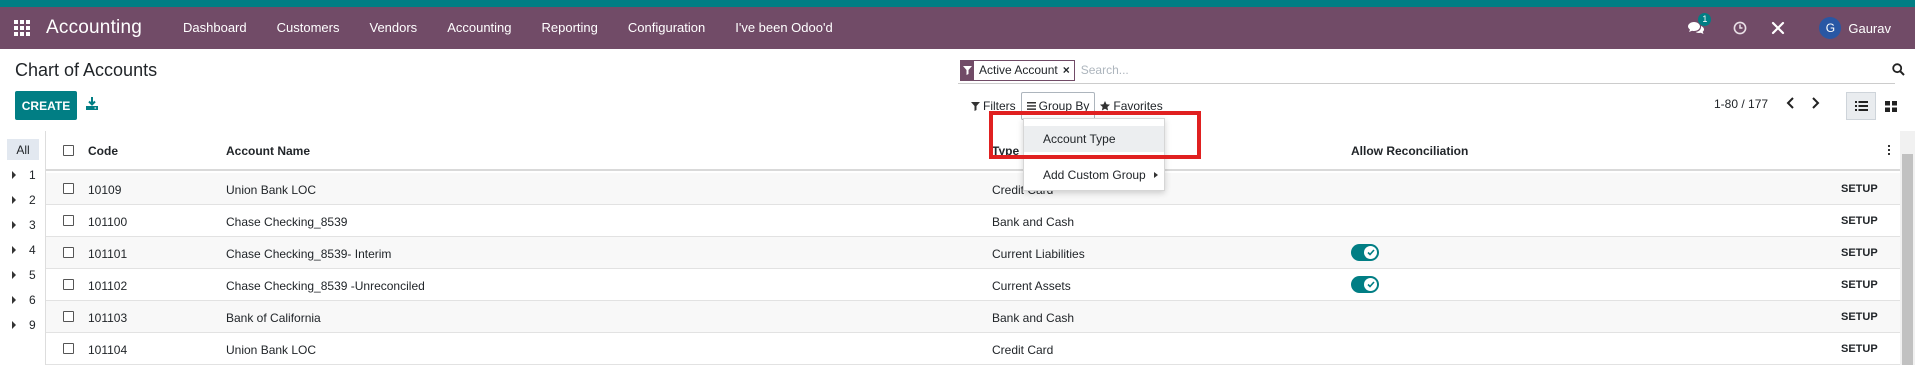 Image resolution: width=1915 pixels, height=365 pixels. What do you see at coordinates (1861, 106) in the screenshot?
I see `list-view-icon` at bounding box center [1861, 106].